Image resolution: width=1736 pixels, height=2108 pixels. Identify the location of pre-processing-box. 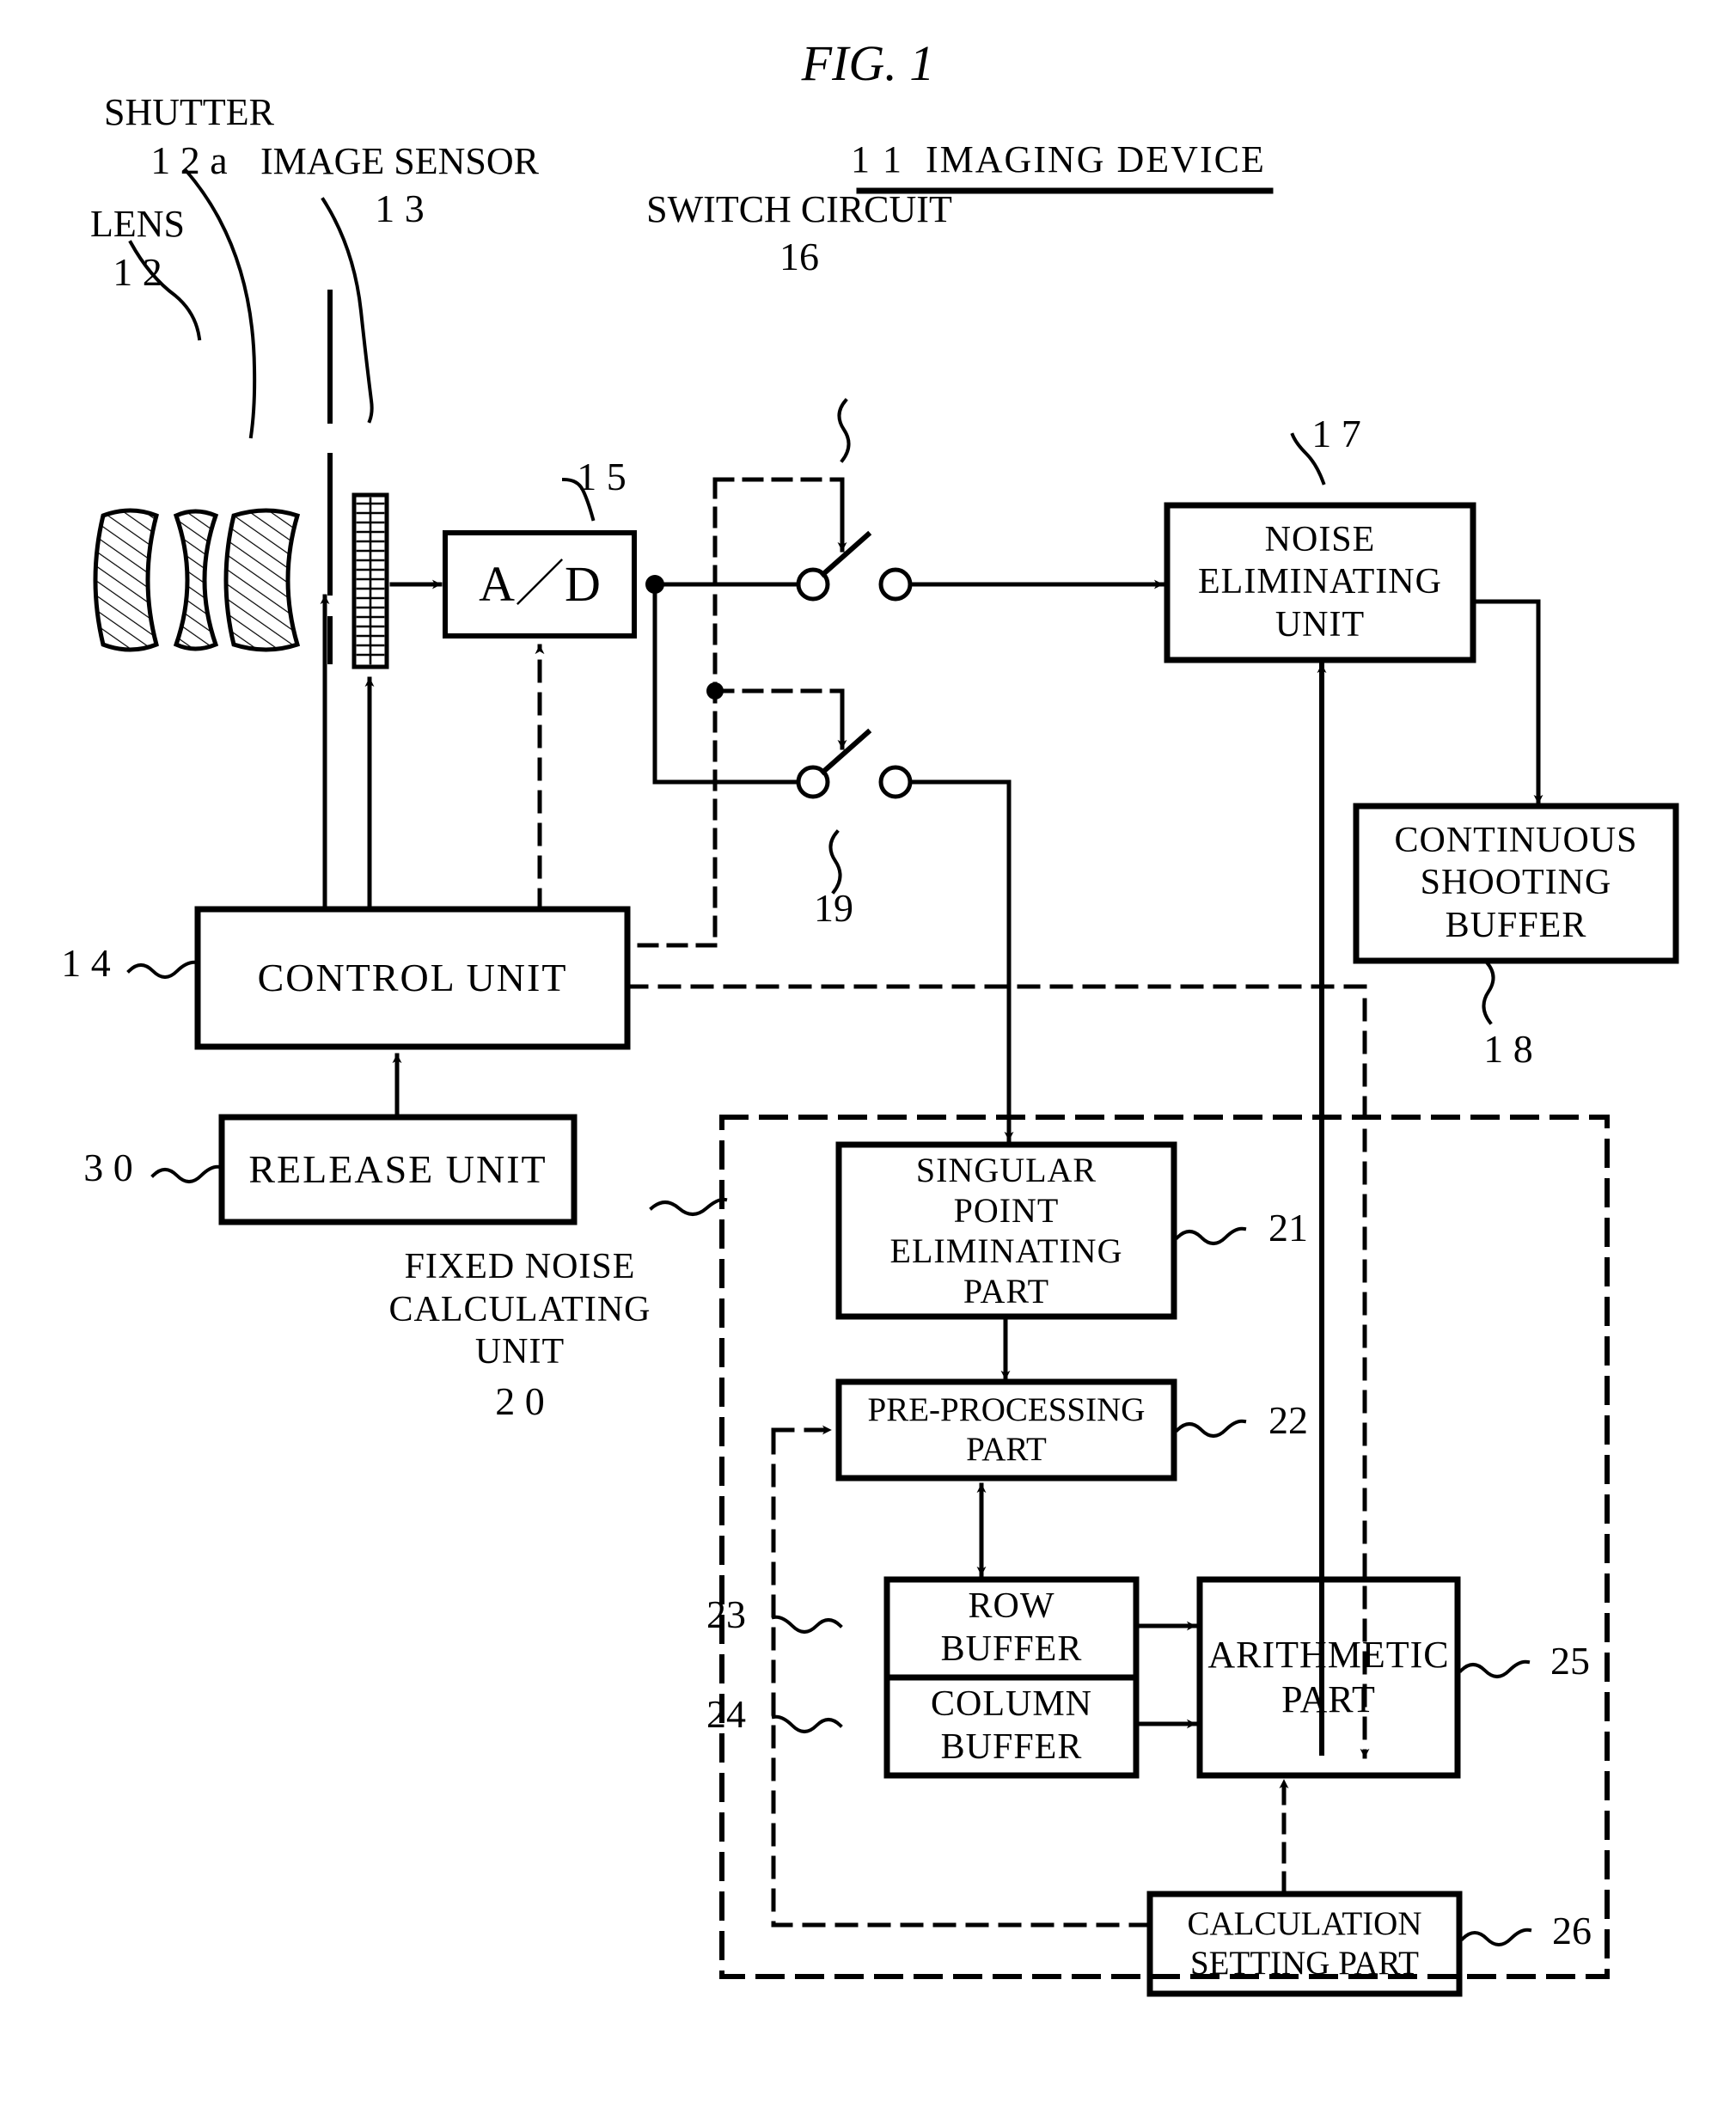
(1006, 1430).